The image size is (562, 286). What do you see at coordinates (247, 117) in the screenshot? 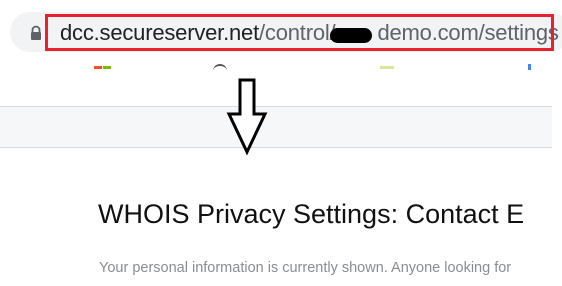
I see `down-arrow-icon` at bounding box center [247, 117].